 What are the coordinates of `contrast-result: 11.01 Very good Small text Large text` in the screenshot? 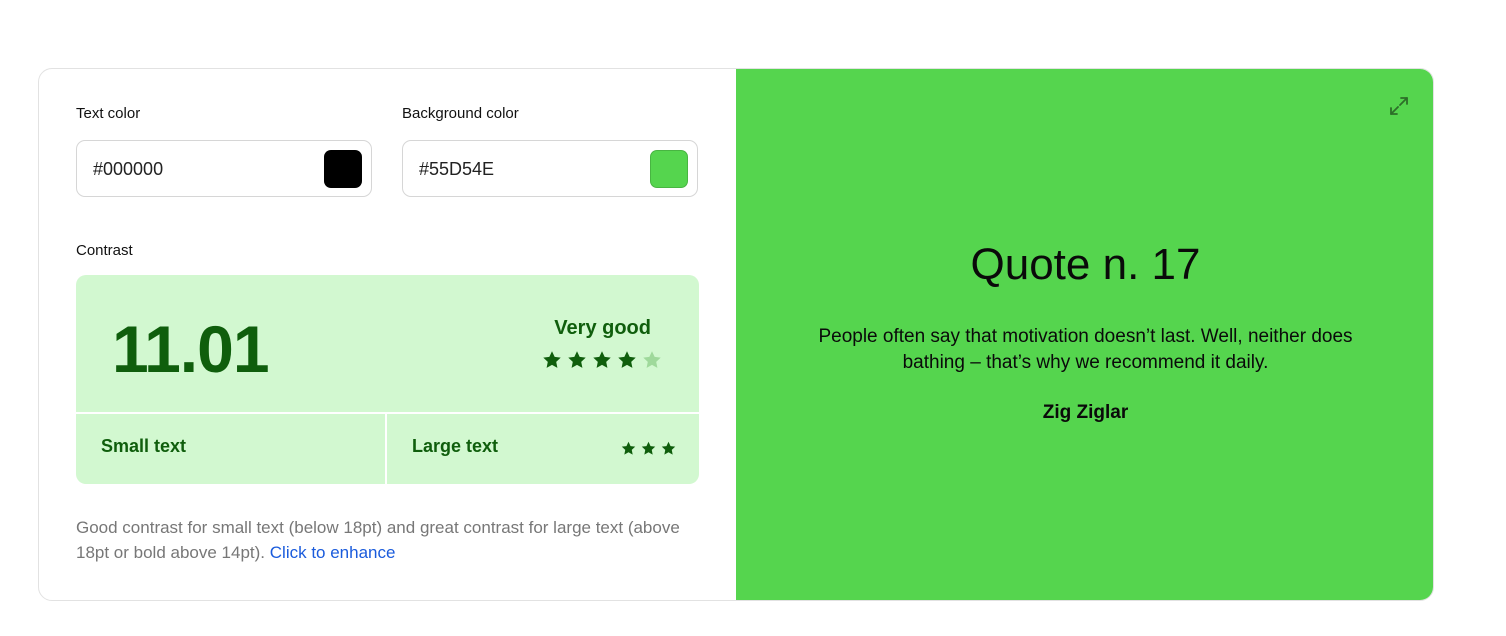 It's located at (387, 379).